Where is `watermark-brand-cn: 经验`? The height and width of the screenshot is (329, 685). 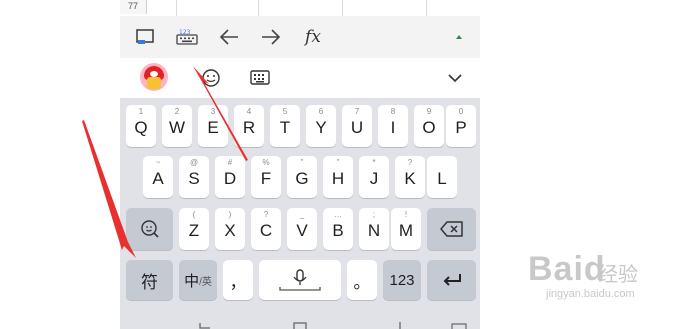 watermark-brand-cn: 经验 is located at coordinates (618, 275).